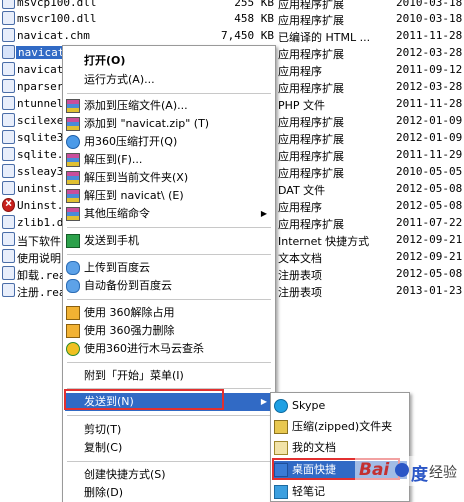 The image size is (464, 502). What do you see at coordinates (8, 204) in the screenshot?
I see `uninstall-icon` at bounding box center [8, 204].